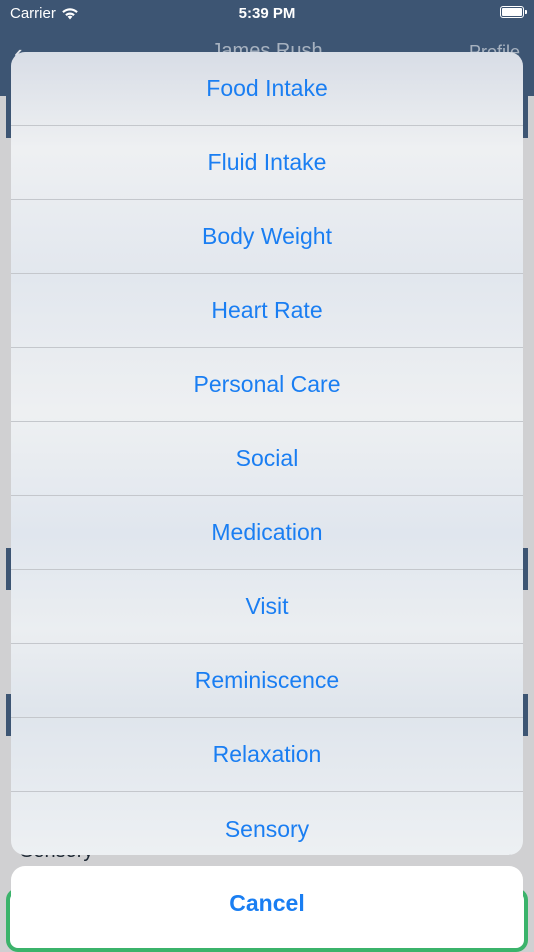 The height and width of the screenshot is (952, 534). What do you see at coordinates (267, 607) in the screenshot?
I see `action-item-visit: Visit` at bounding box center [267, 607].